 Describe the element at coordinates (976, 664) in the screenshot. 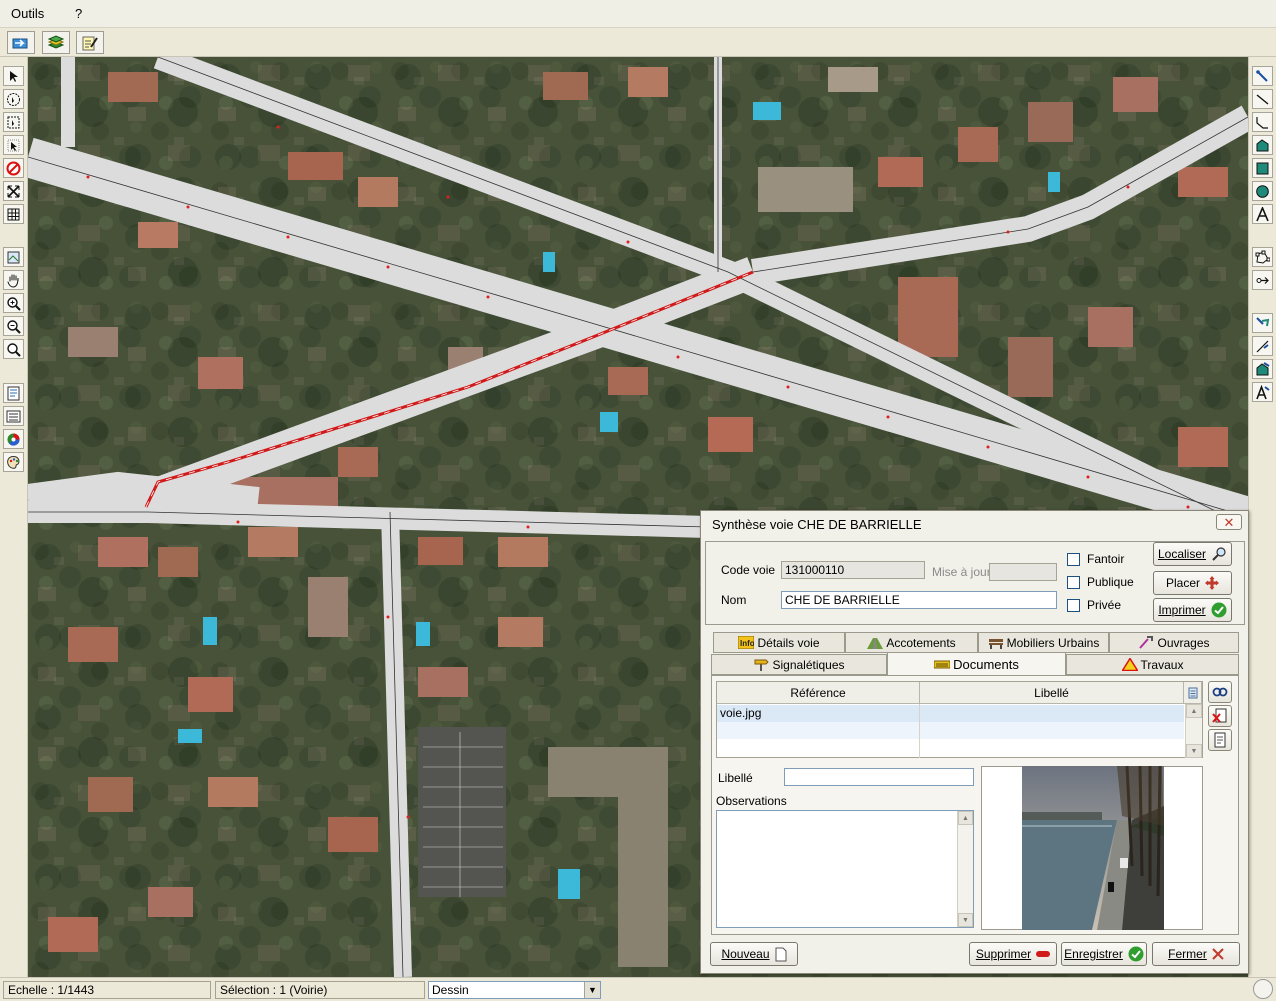

I see `tab-documents: Documents` at that location.